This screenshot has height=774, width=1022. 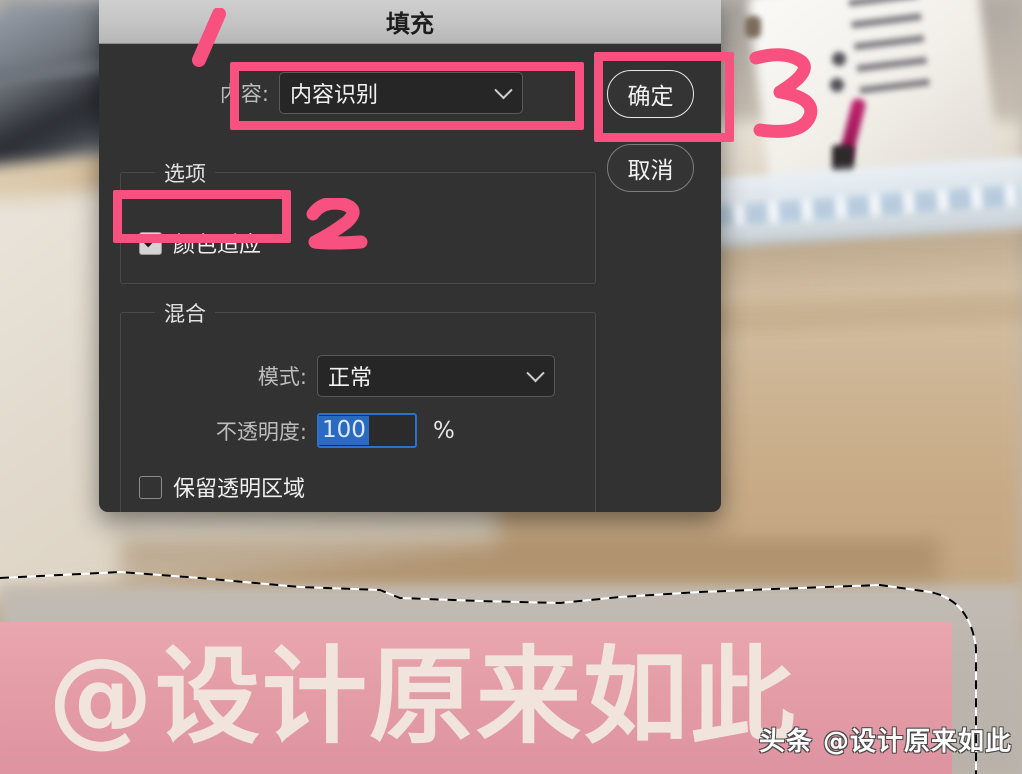 What do you see at coordinates (890, 54) in the screenshot?
I see `background-machine-vents` at bounding box center [890, 54].